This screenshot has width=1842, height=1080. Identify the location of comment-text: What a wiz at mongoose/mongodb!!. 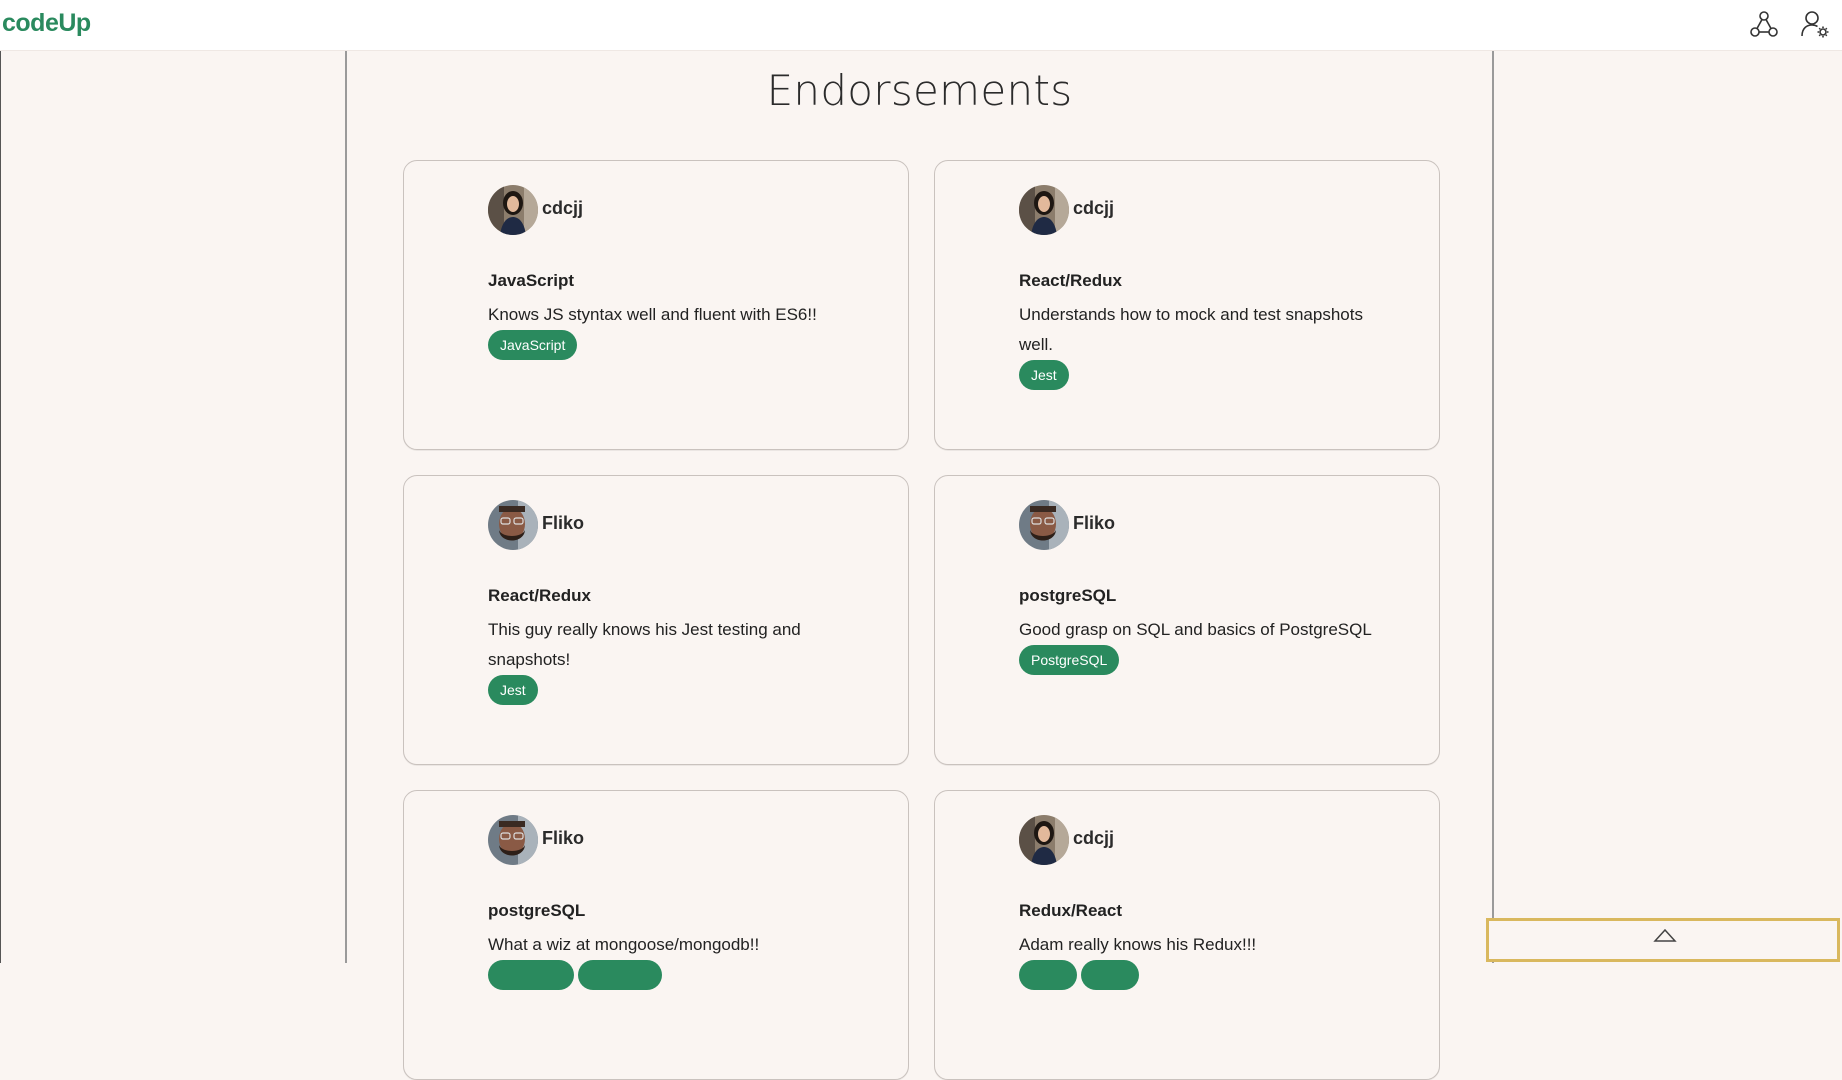
(624, 944).